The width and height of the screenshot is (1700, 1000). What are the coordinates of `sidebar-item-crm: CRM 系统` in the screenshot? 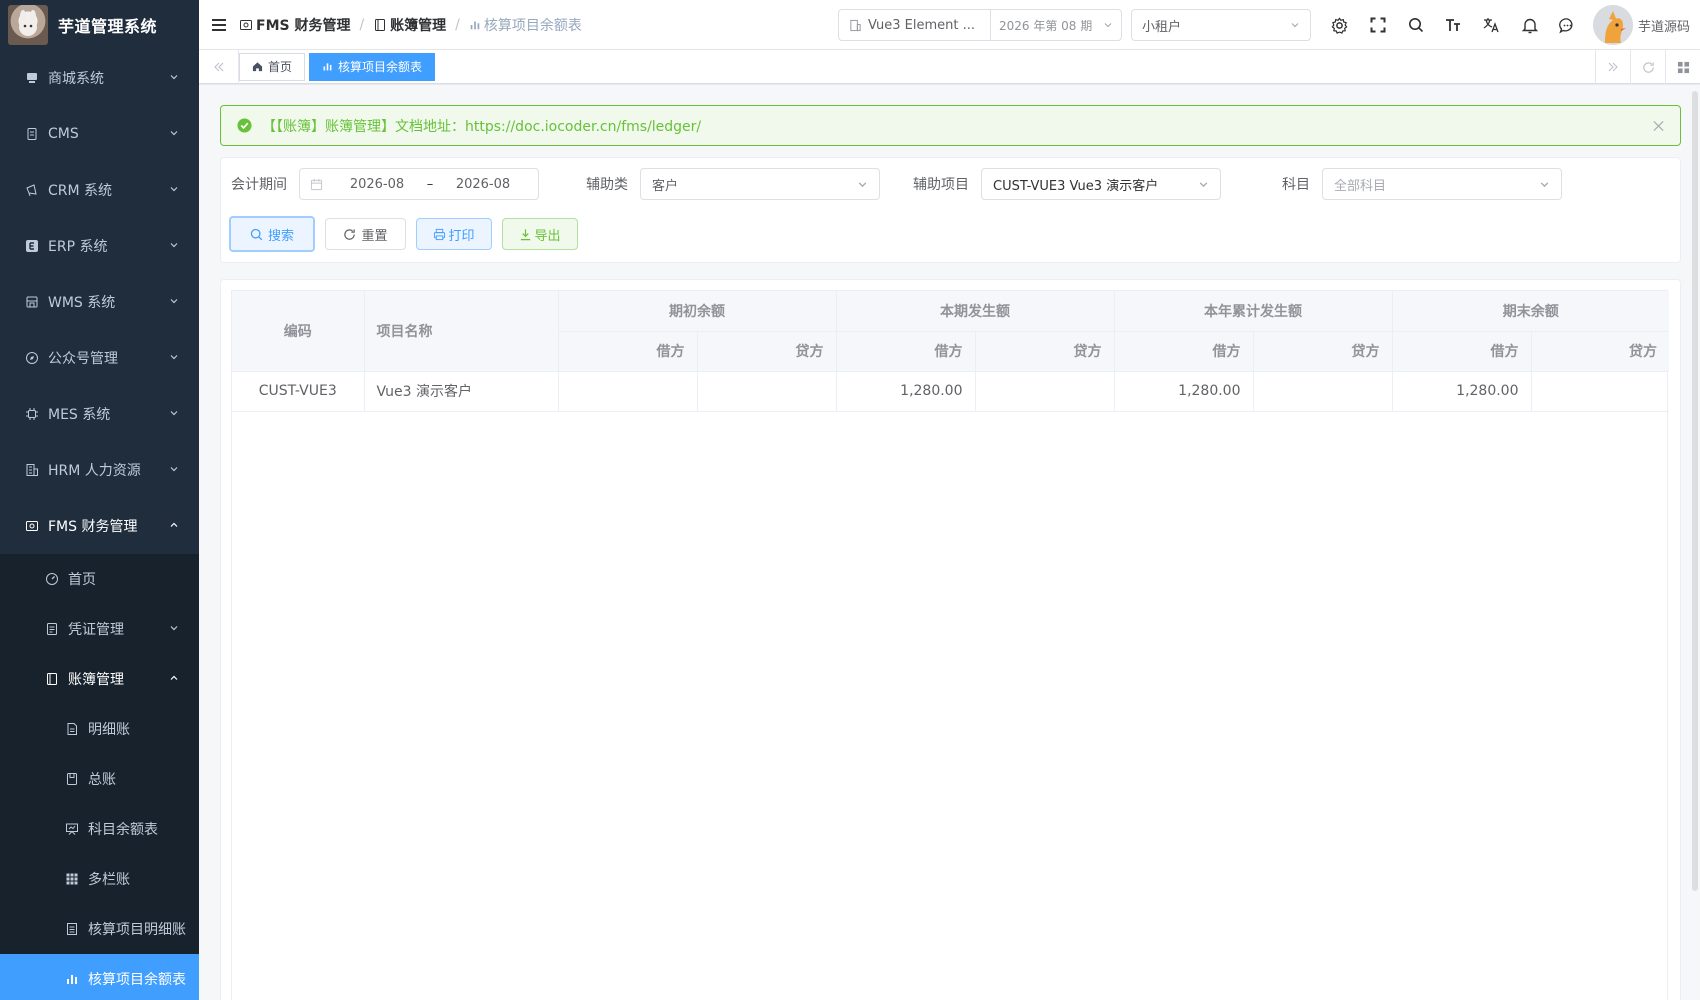 It's located at (99, 190).